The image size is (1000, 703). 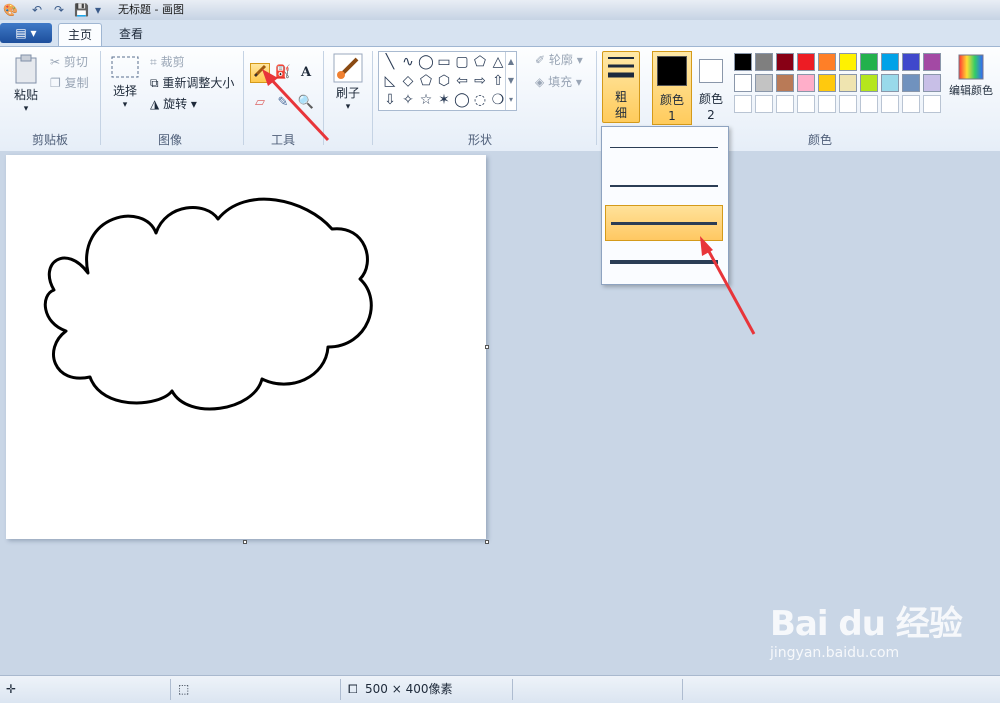 I want to click on cursor-position-icon: ✛, so click(x=11, y=689).